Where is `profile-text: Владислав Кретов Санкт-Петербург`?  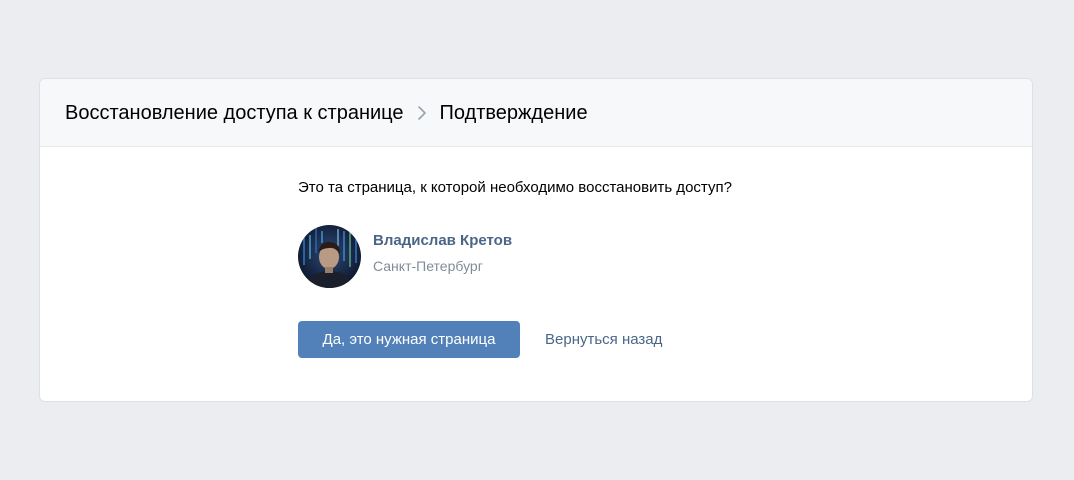
profile-text: Владислав Кретов Санкт-Петербург is located at coordinates (442, 253).